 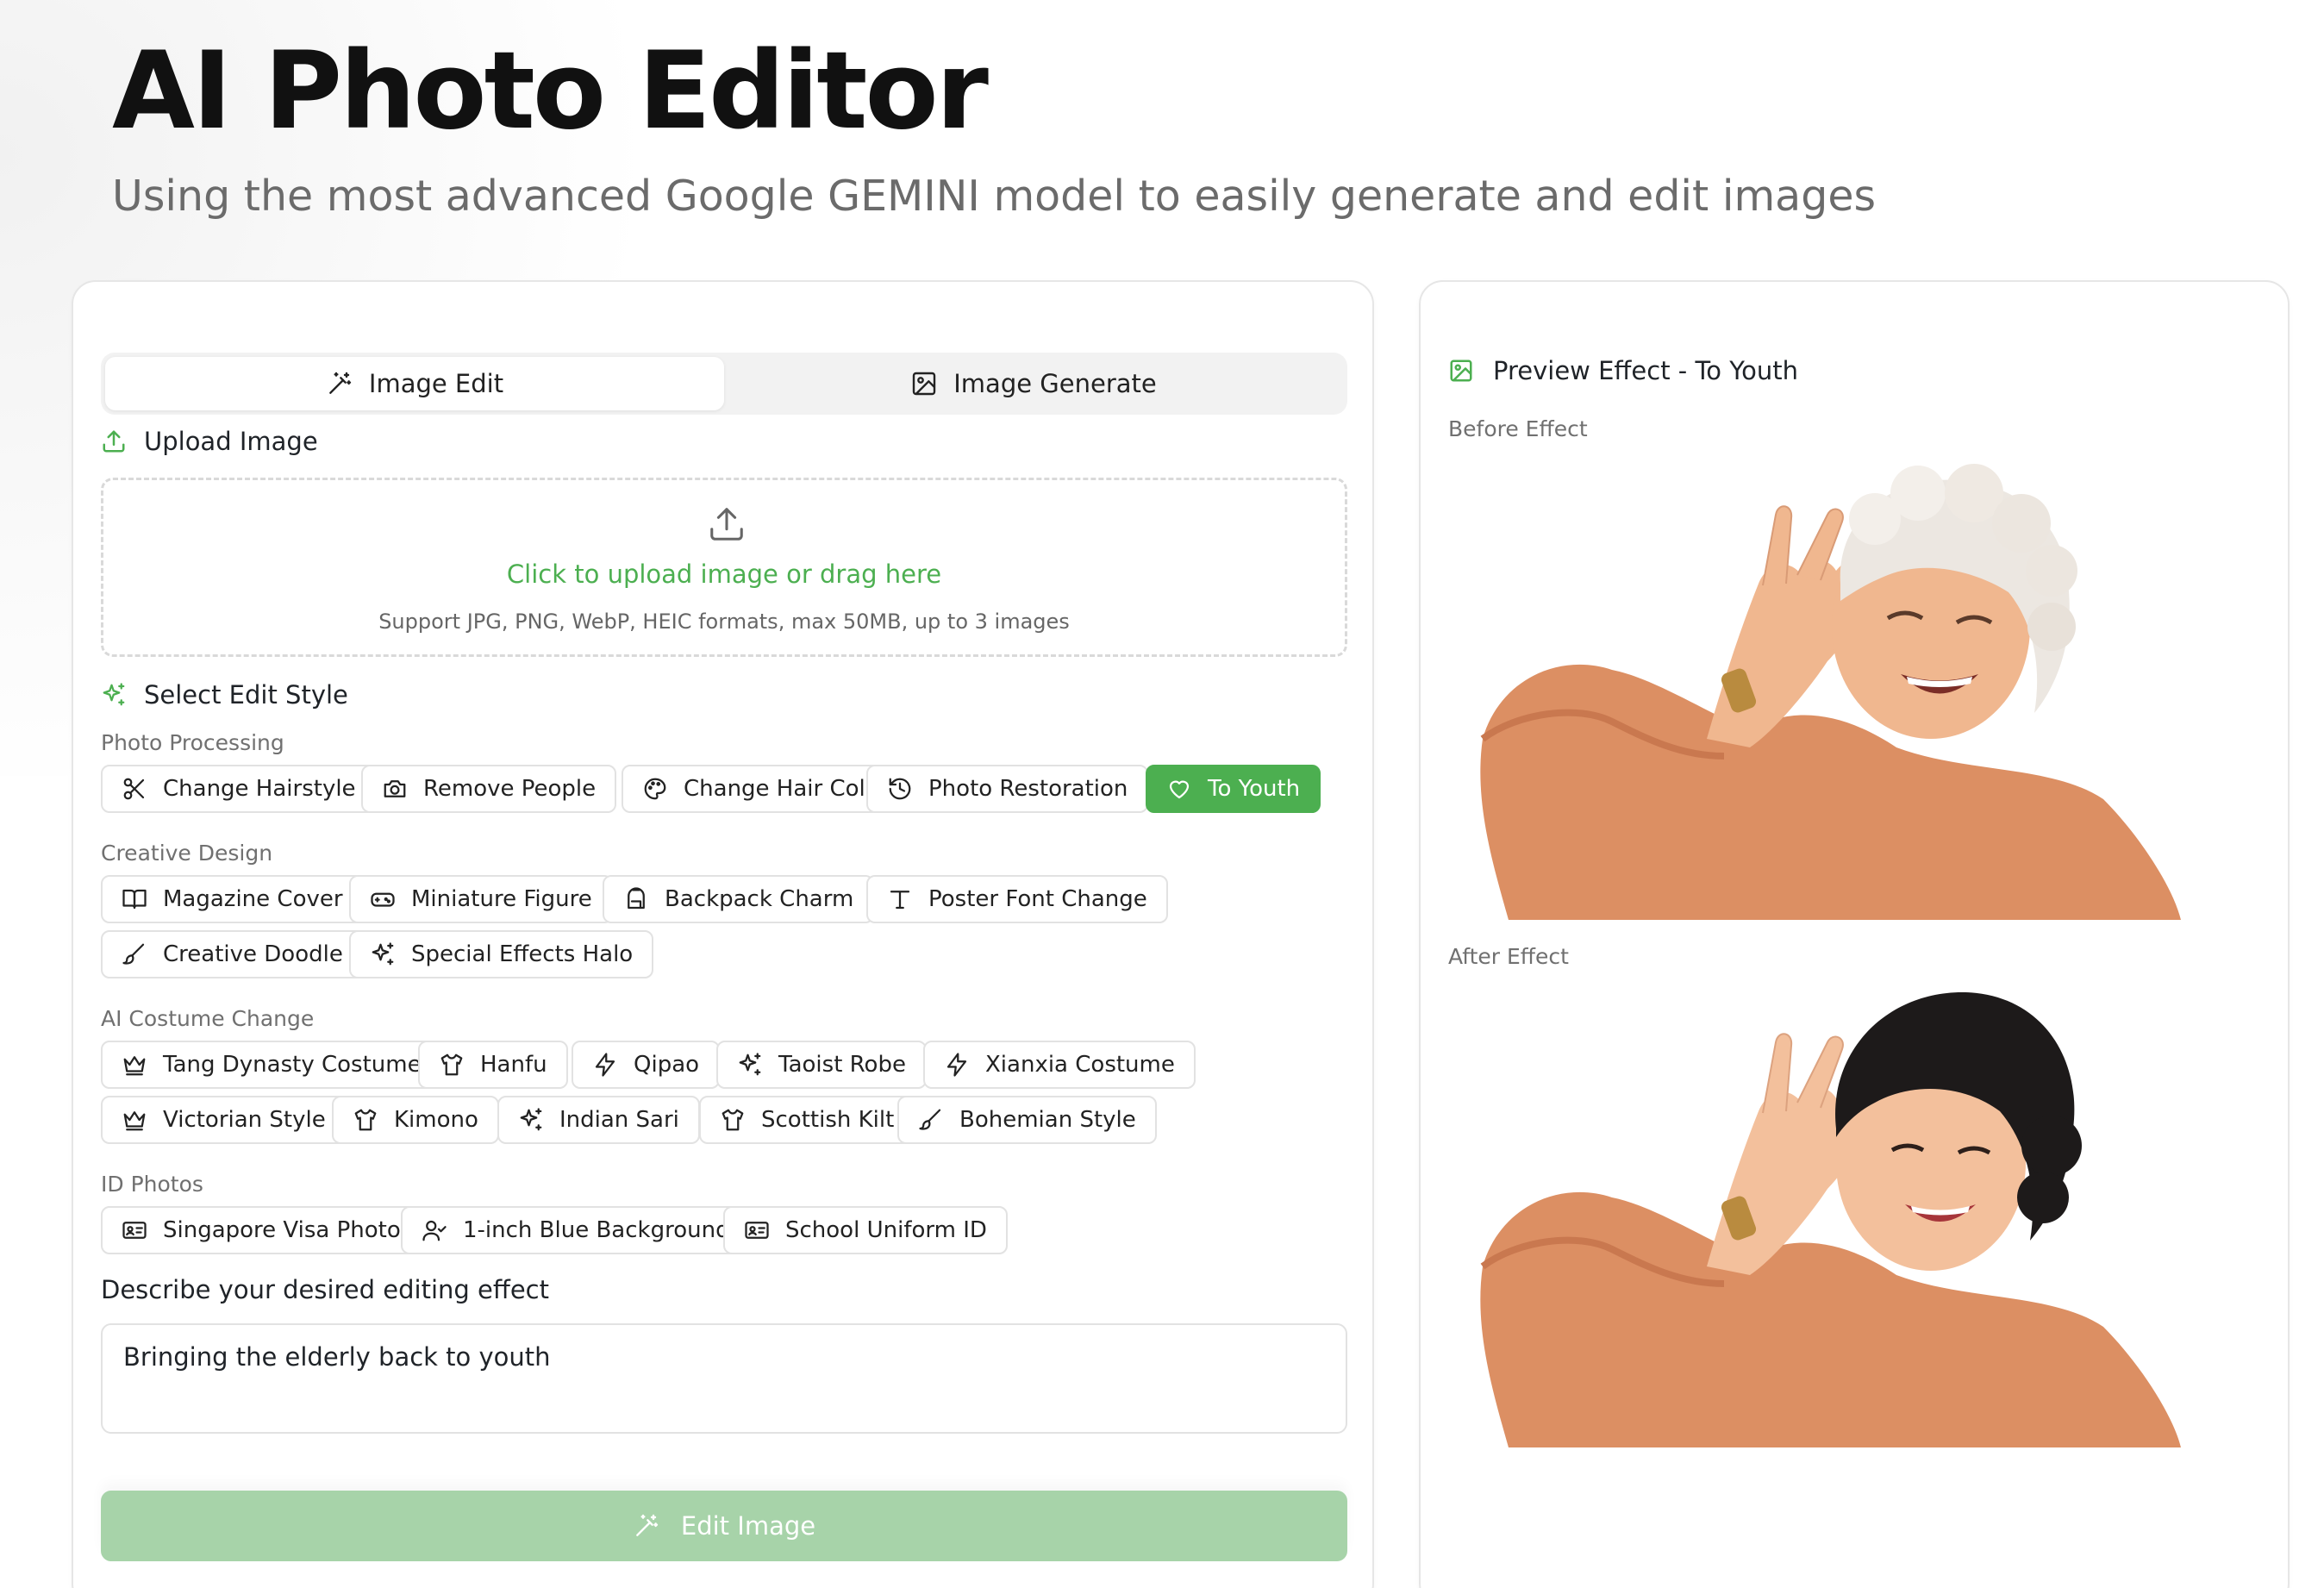 I want to click on style-chip-label: School Uniform ID, so click(x=886, y=1230).